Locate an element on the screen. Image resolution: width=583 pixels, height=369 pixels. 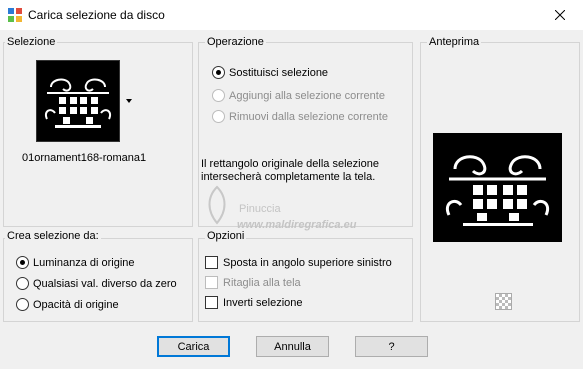
ornament-preview-icon is located at coordinates (497, 190).